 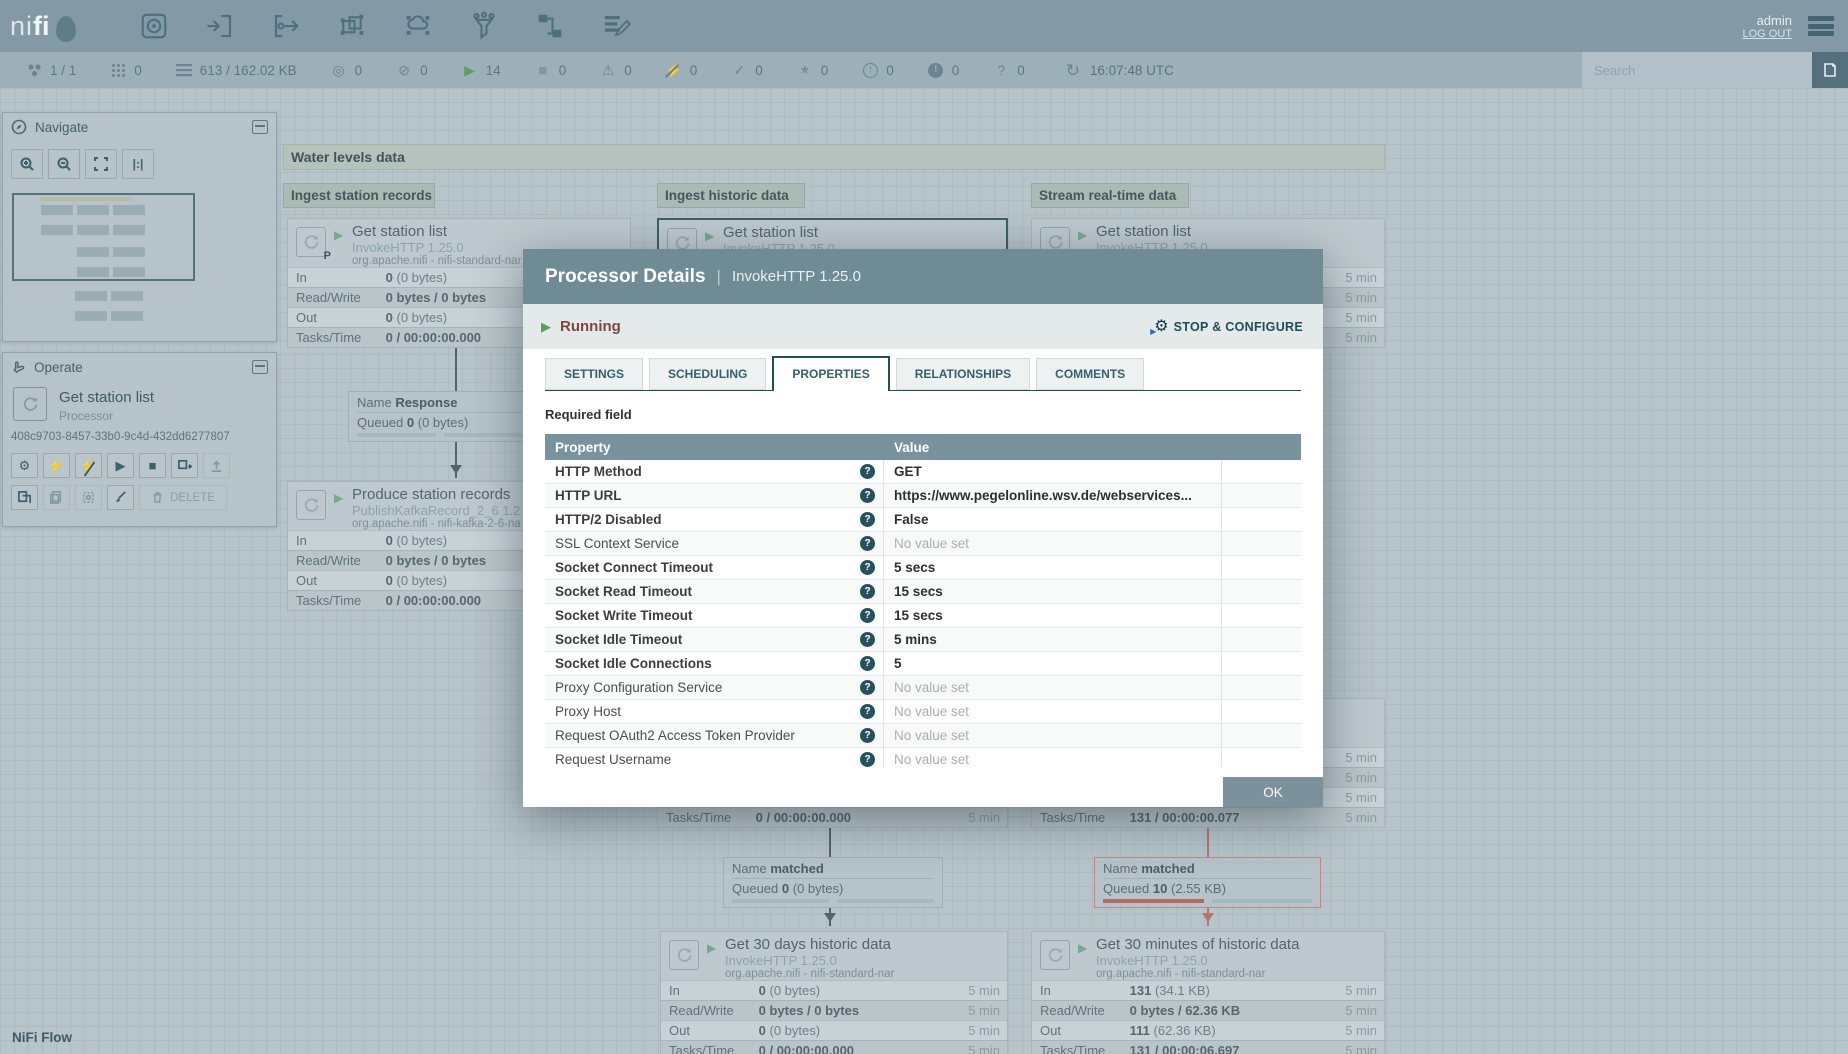 I want to click on disable-button: ⚡, so click(x=88, y=465).